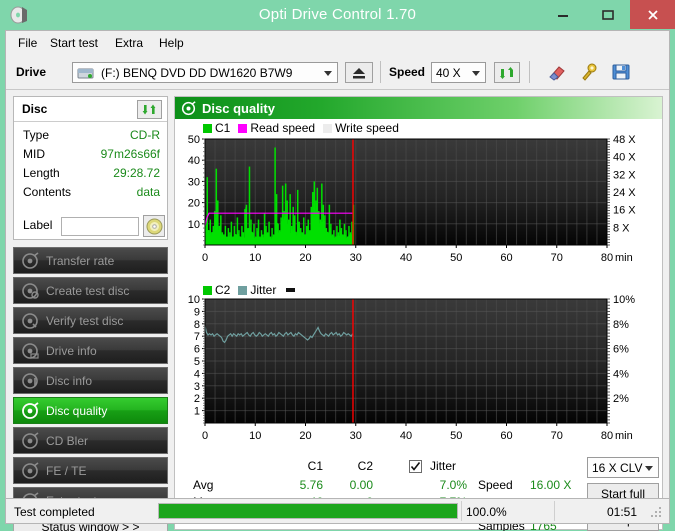  I want to click on drive-value: (F:) BENQ DVD DD DW1620 B7W9, so click(197, 72).